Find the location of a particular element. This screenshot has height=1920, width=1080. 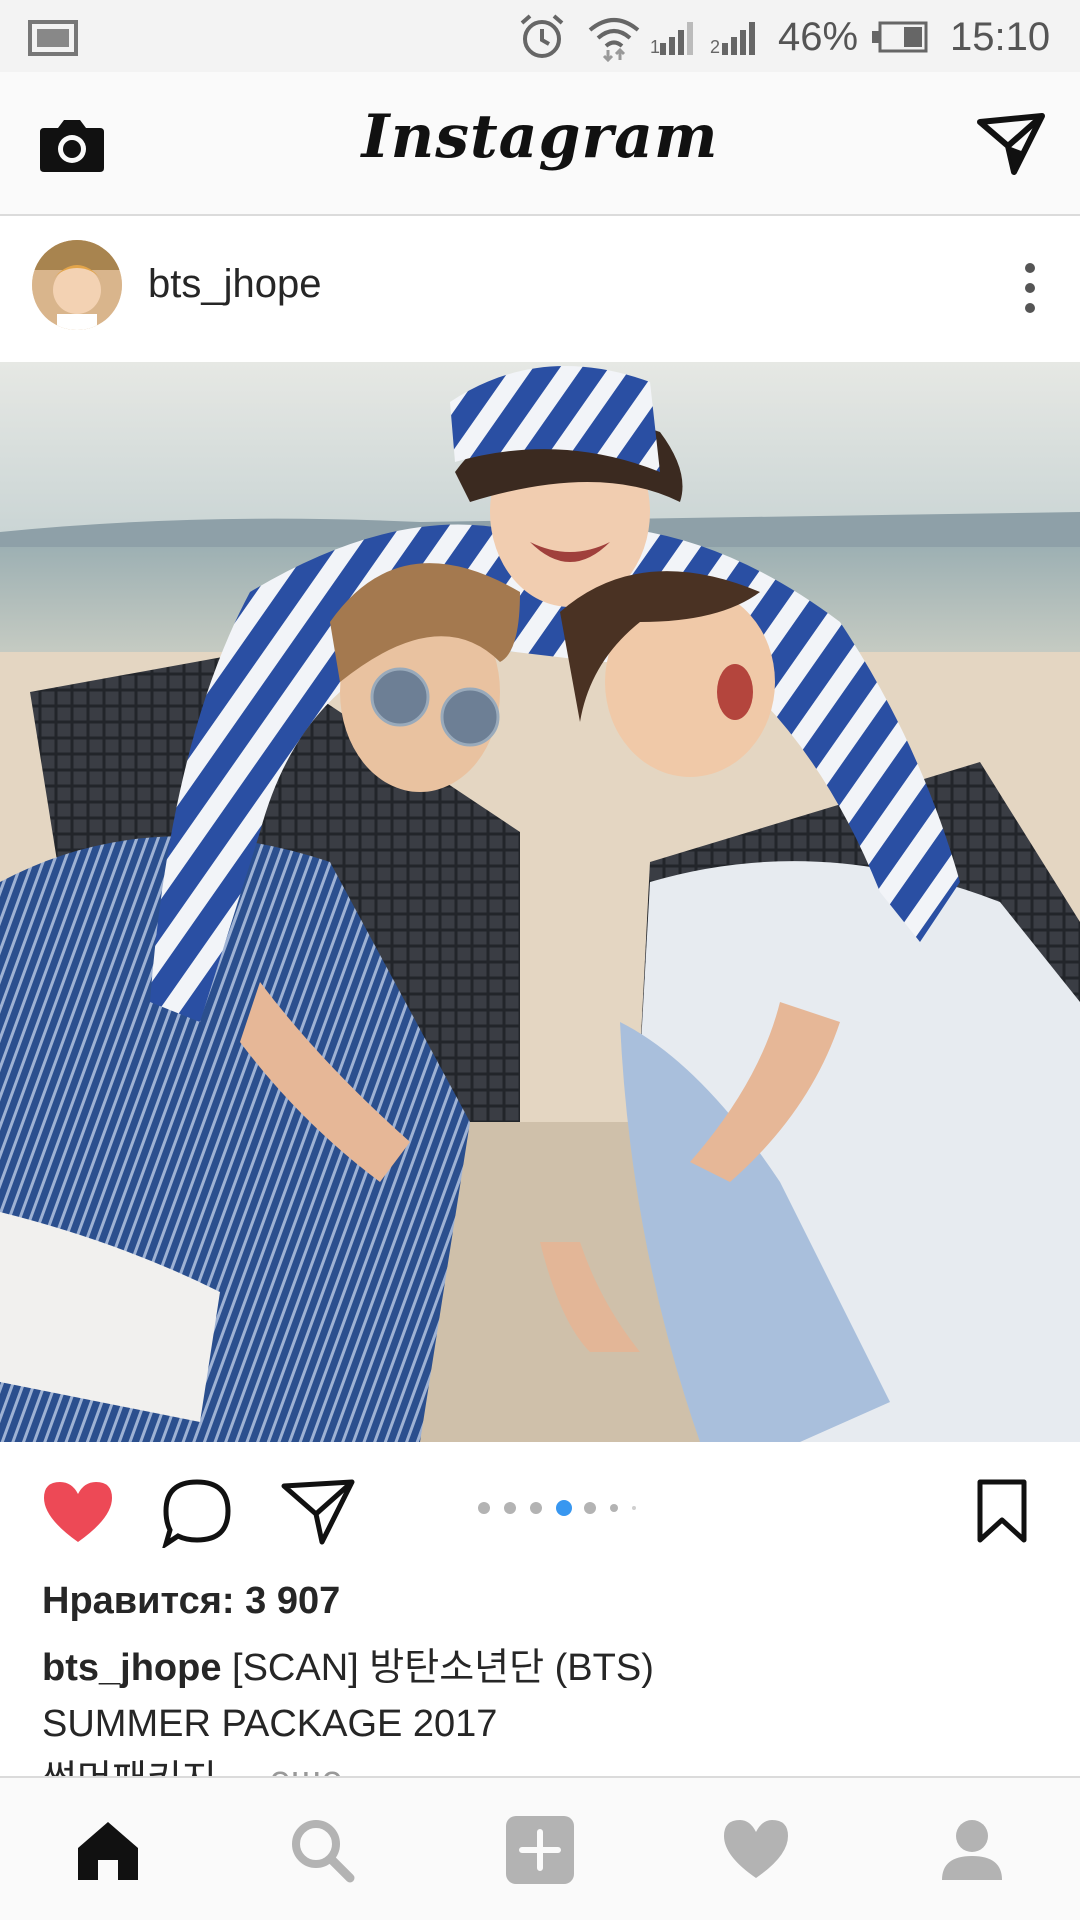

app-logo: Instagram is located at coordinates (540, 137).